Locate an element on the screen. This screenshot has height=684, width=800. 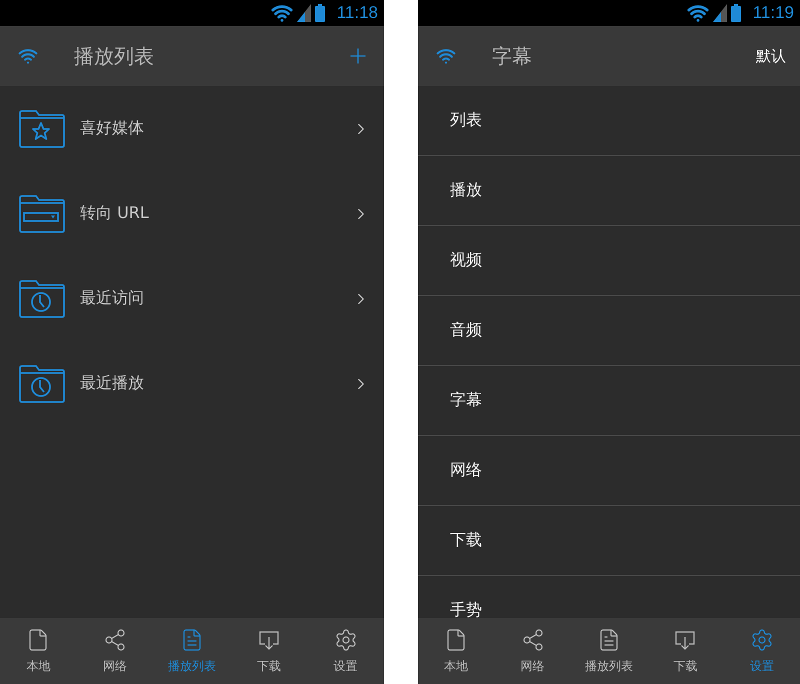
settings-item: 音频 is located at coordinates (609, 331).